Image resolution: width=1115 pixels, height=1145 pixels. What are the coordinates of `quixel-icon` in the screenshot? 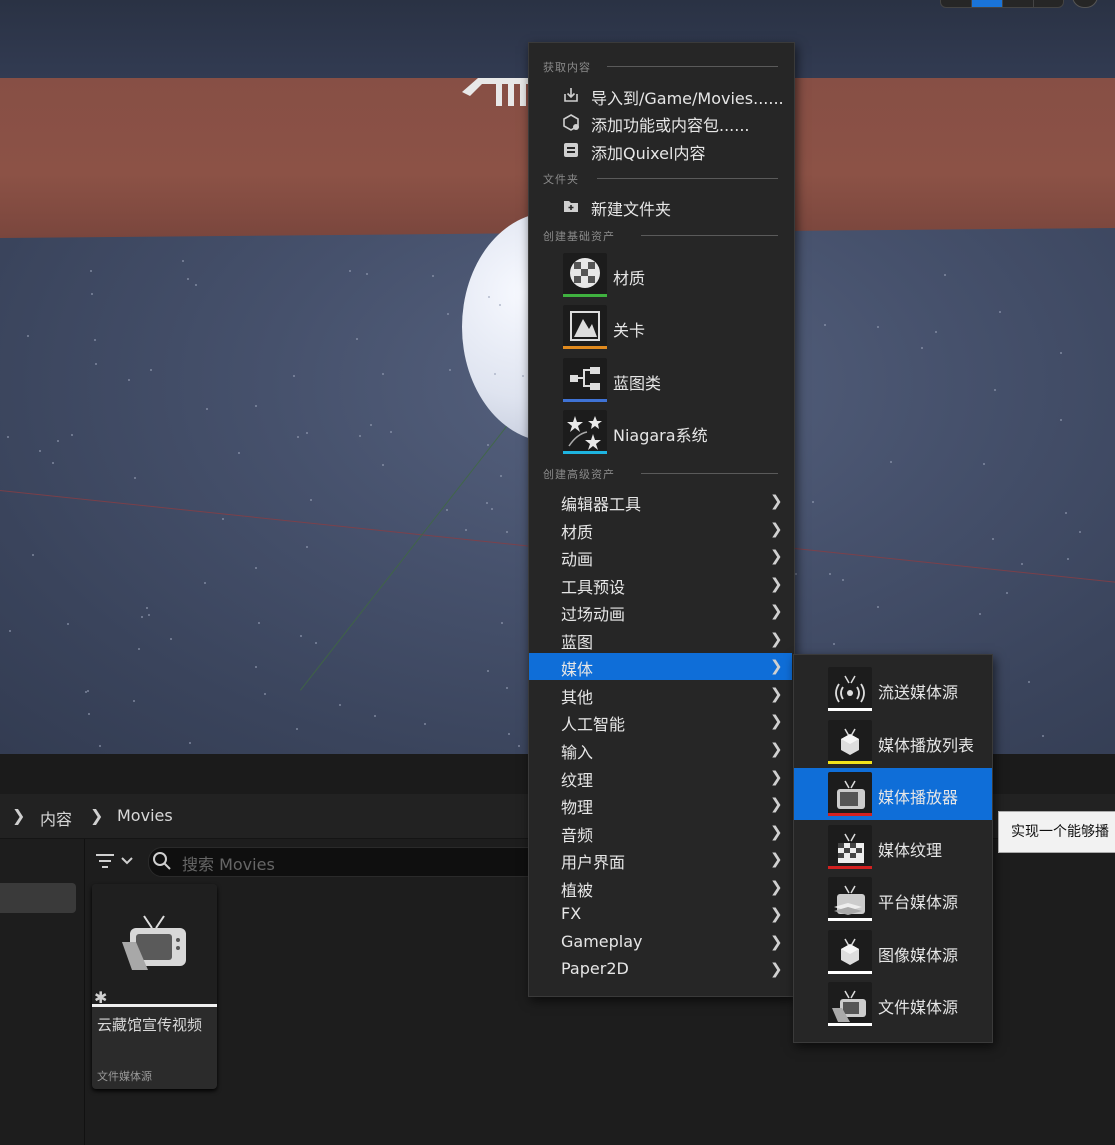 It's located at (571, 150).